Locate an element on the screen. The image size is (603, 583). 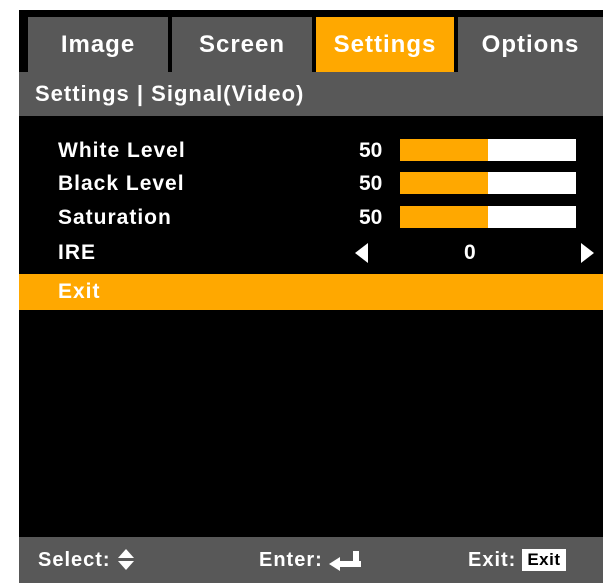
saturation-fill is located at coordinates (444, 217).